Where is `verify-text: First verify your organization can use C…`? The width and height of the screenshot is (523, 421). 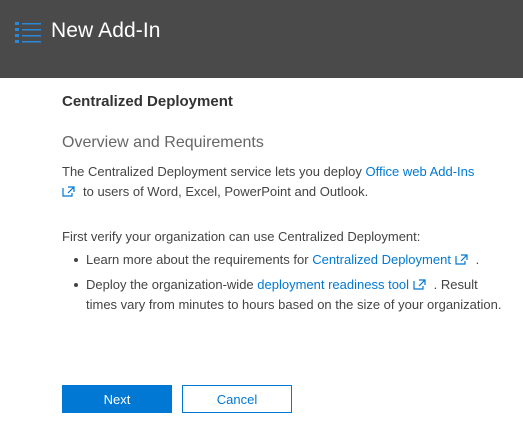
verify-text: First verify your organization can use C… is located at coordinates (241, 236).